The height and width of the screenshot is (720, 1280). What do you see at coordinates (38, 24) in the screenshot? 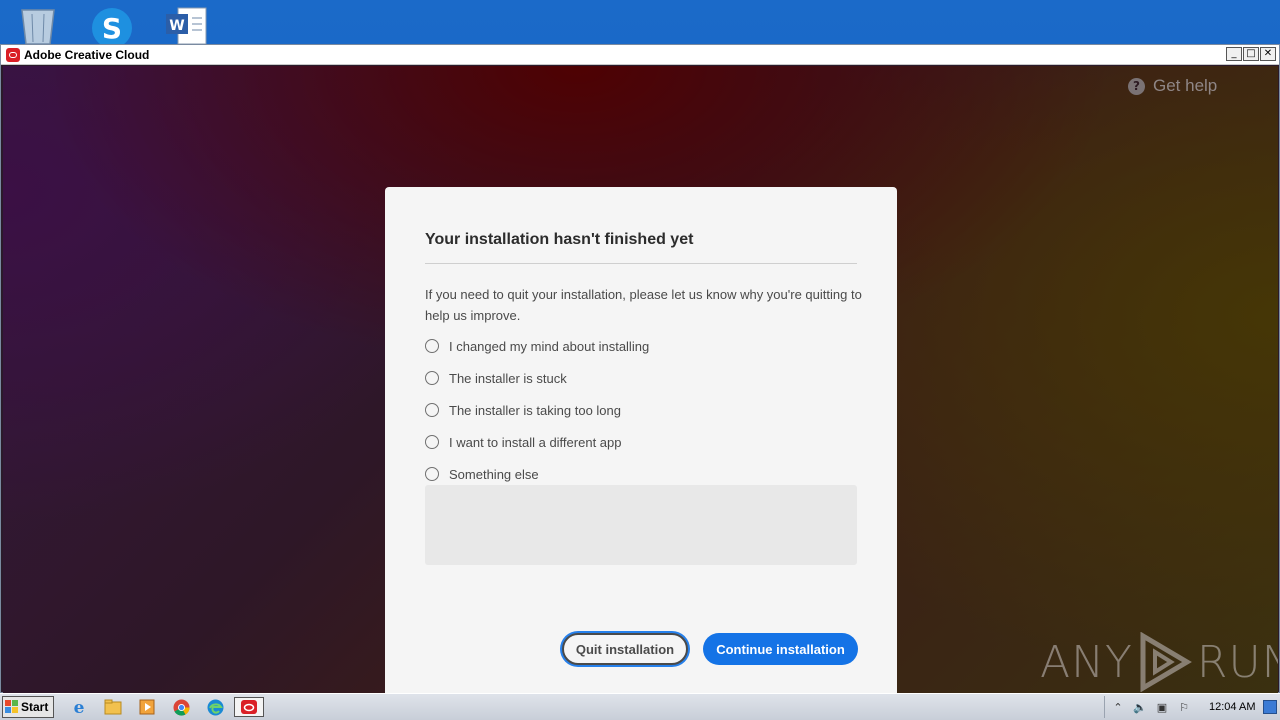
I see `recycle-bin-icon` at bounding box center [38, 24].